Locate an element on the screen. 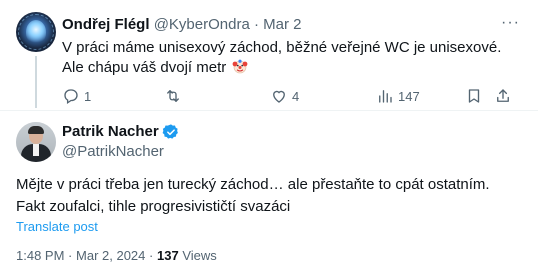  retweet-icon is located at coordinates (173, 96).